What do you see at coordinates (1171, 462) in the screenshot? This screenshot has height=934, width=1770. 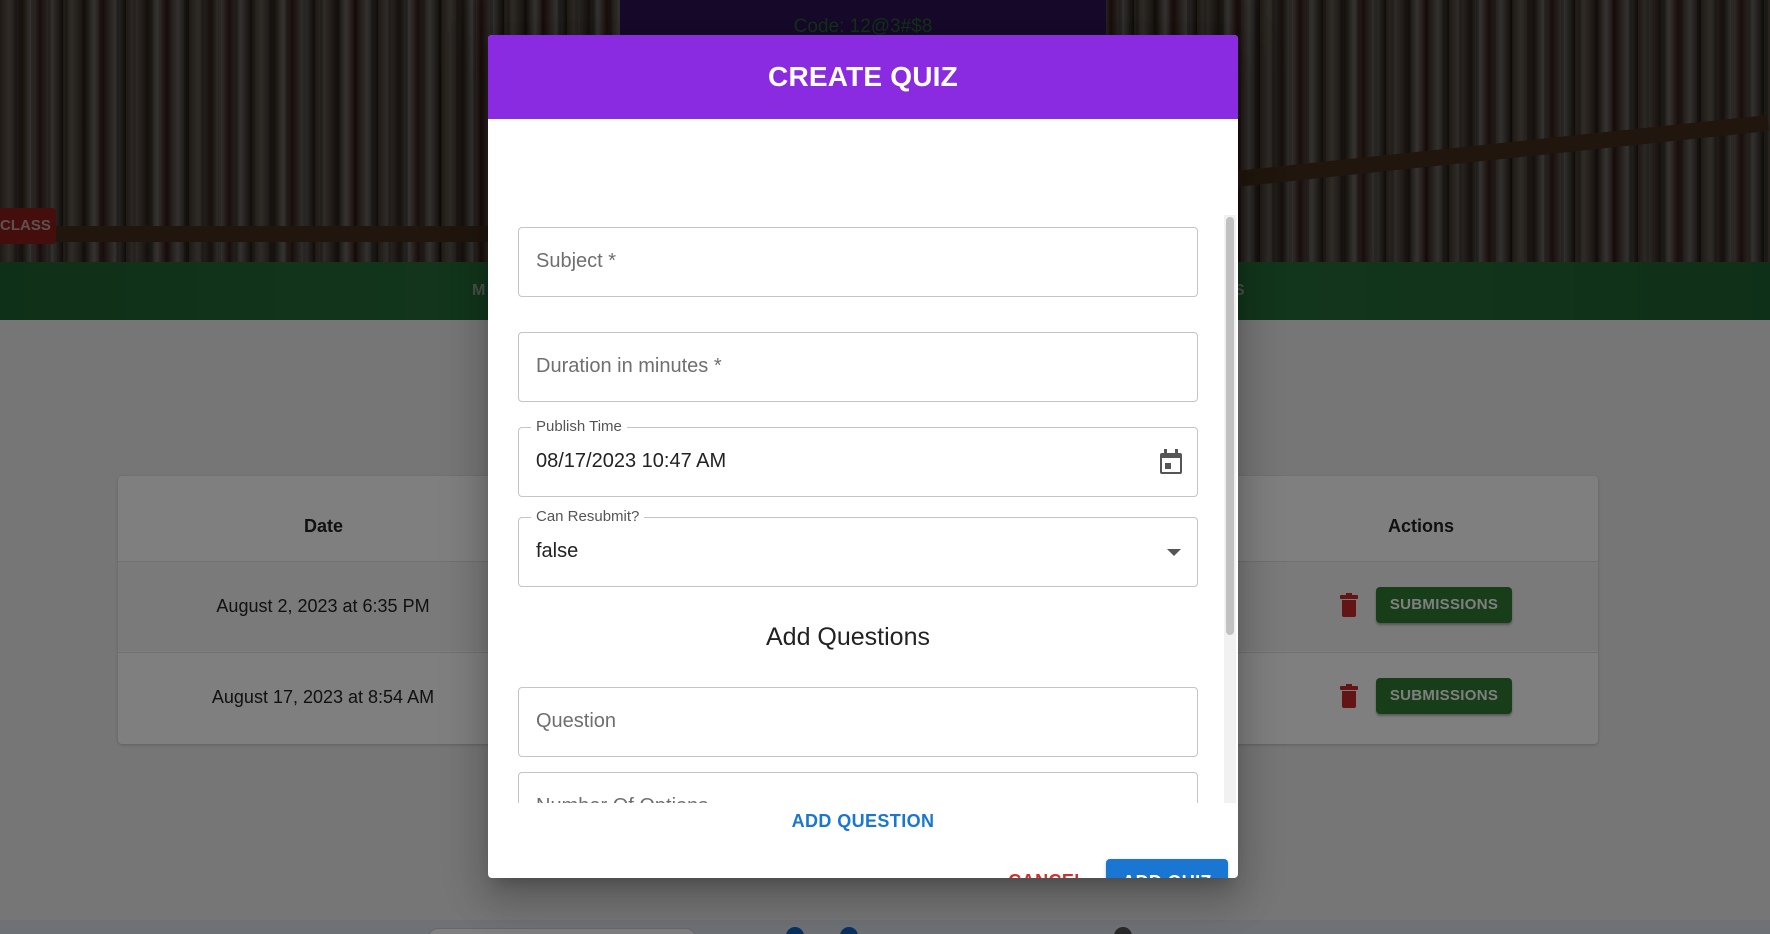 I see `calendar-icon` at bounding box center [1171, 462].